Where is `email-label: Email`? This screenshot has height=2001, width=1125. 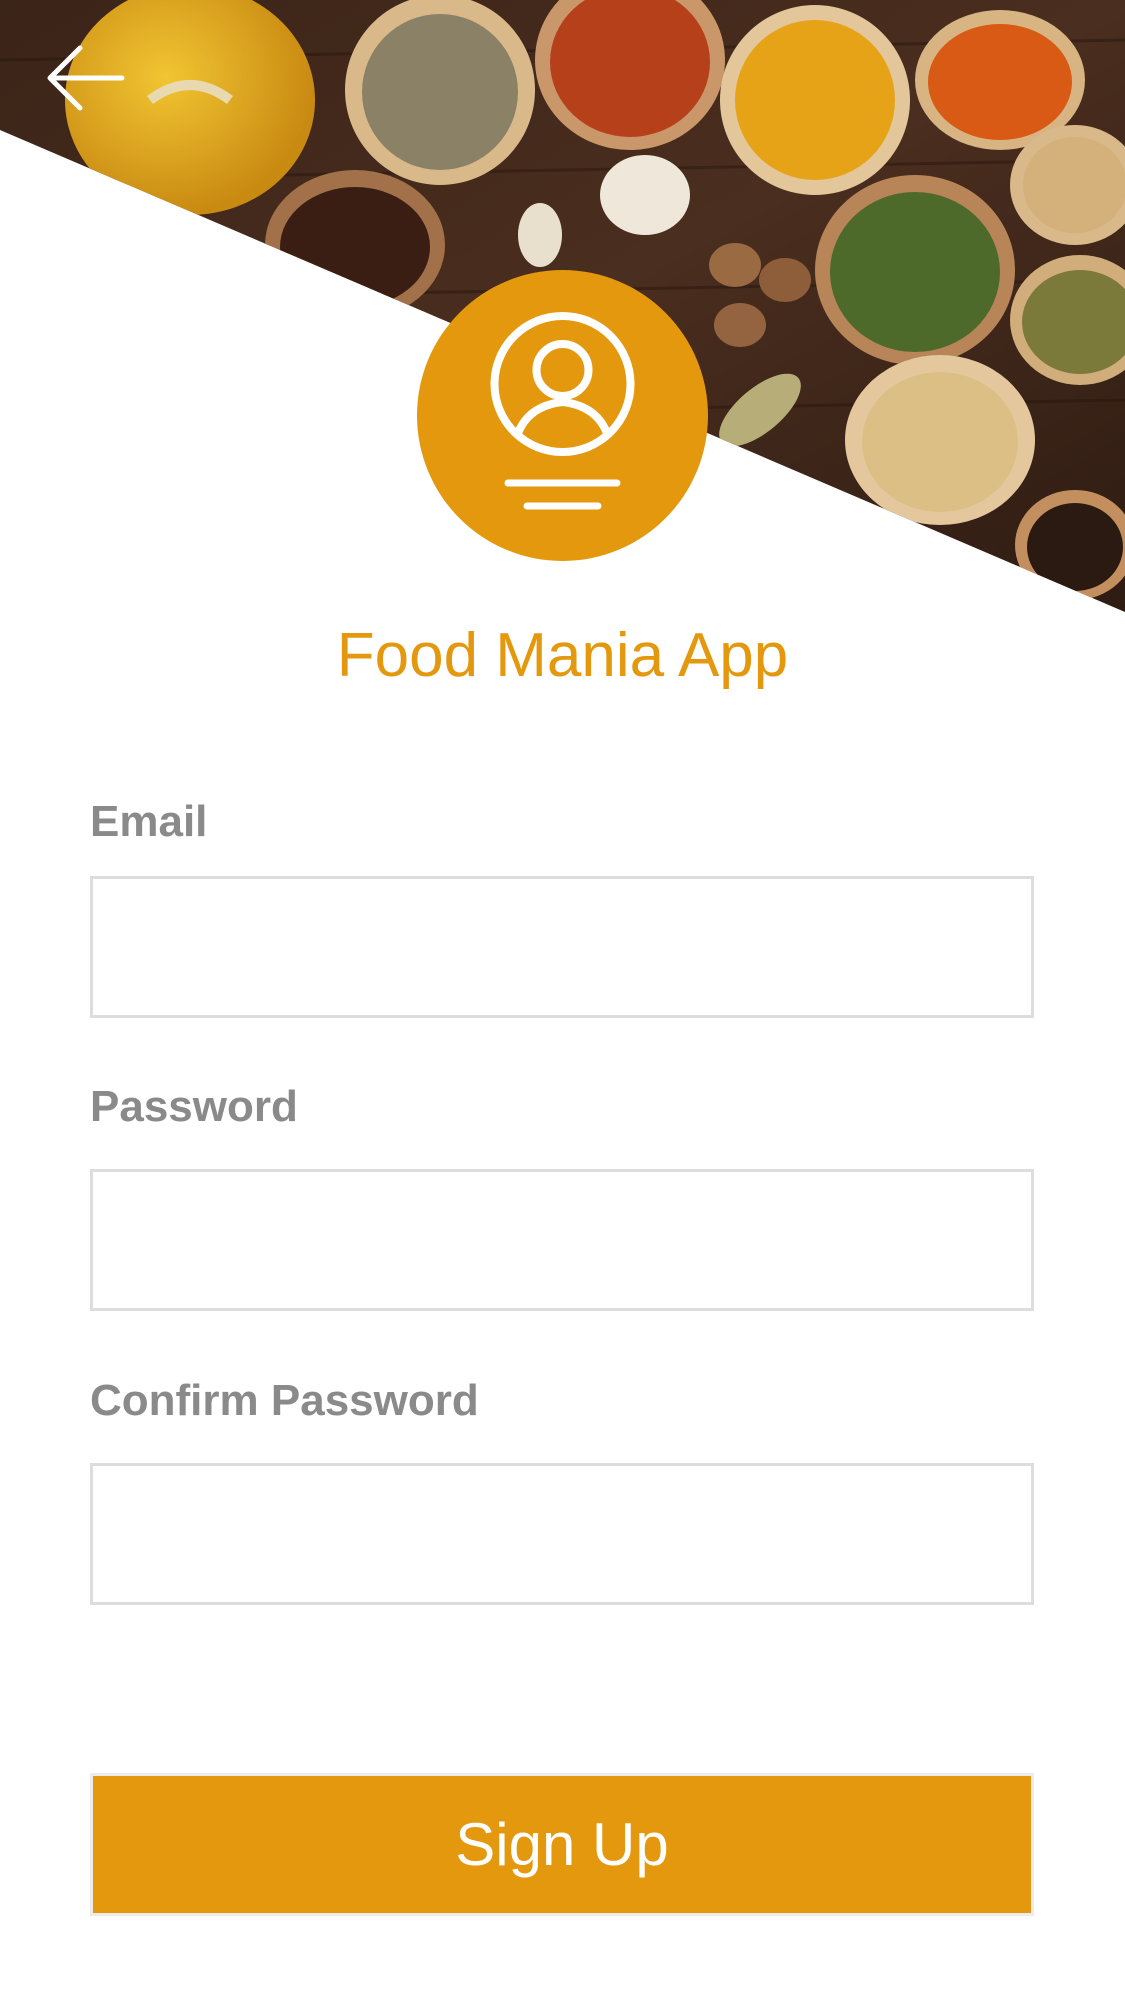 email-label: Email is located at coordinates (149, 821).